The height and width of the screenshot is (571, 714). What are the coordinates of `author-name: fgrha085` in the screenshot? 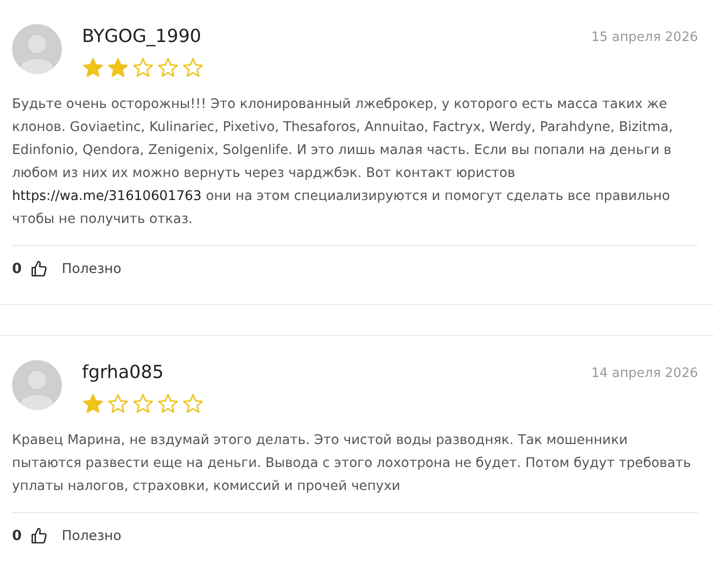 It's located at (123, 372).